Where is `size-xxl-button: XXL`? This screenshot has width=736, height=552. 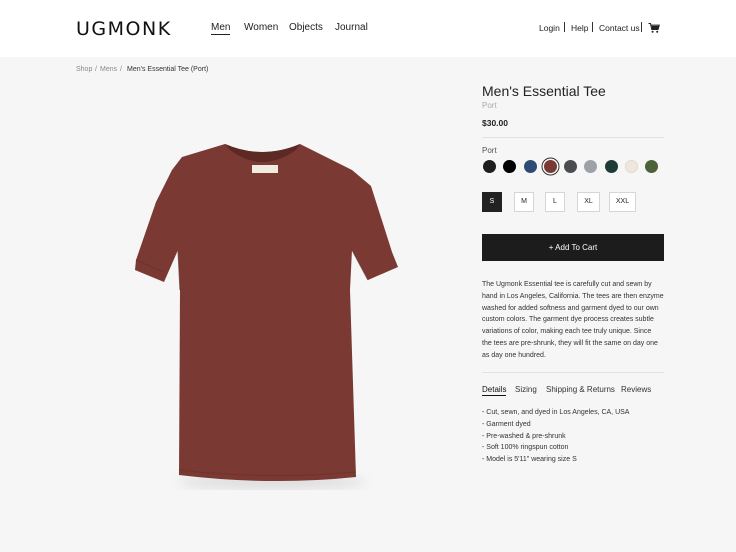
size-xxl-button: XXL is located at coordinates (622, 202).